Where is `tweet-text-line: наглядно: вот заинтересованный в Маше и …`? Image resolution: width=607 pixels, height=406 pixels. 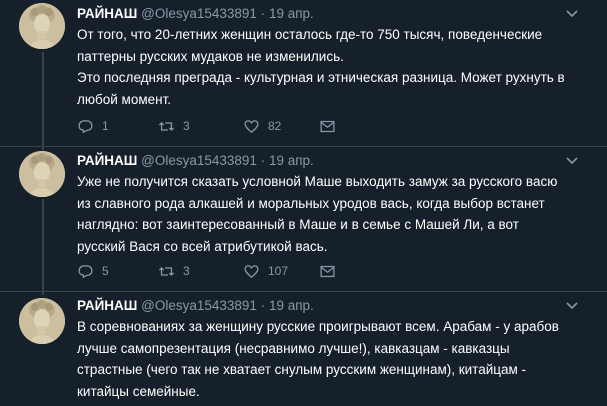
tweet-text-line: наглядно: вот заинтересованный в Маше и … is located at coordinates (298, 224).